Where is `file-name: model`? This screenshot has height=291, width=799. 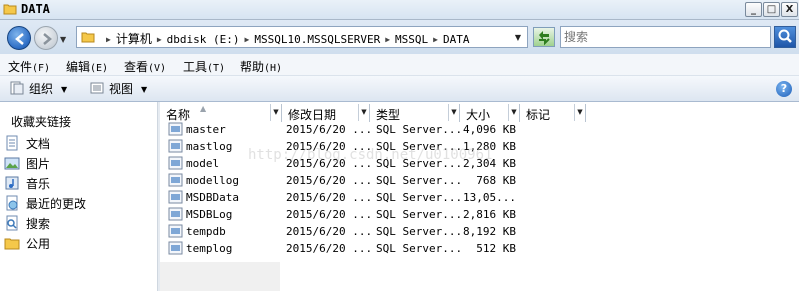
file-name: model is located at coordinates (203, 163).